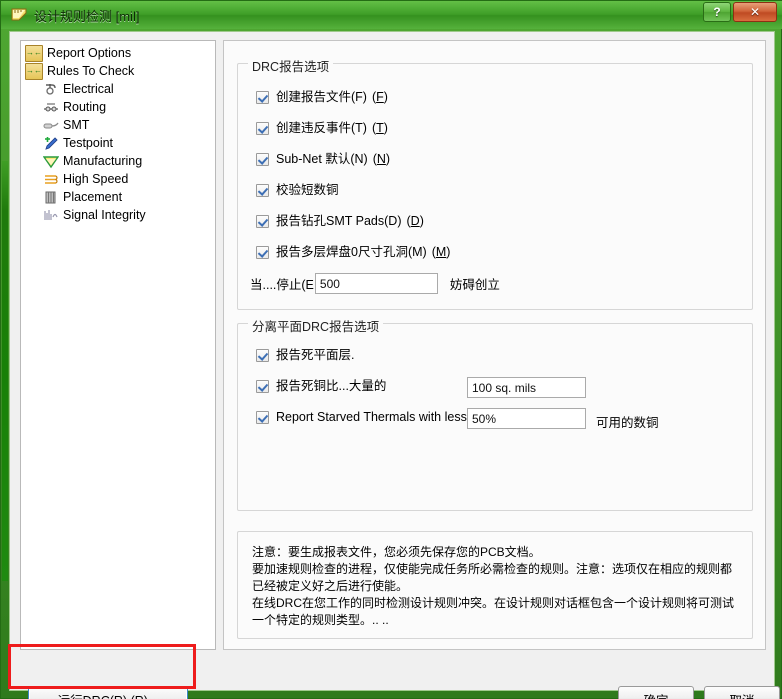  What do you see at coordinates (526, 418) in the screenshot?
I see `starved-thermals-threshold-input` at bounding box center [526, 418].